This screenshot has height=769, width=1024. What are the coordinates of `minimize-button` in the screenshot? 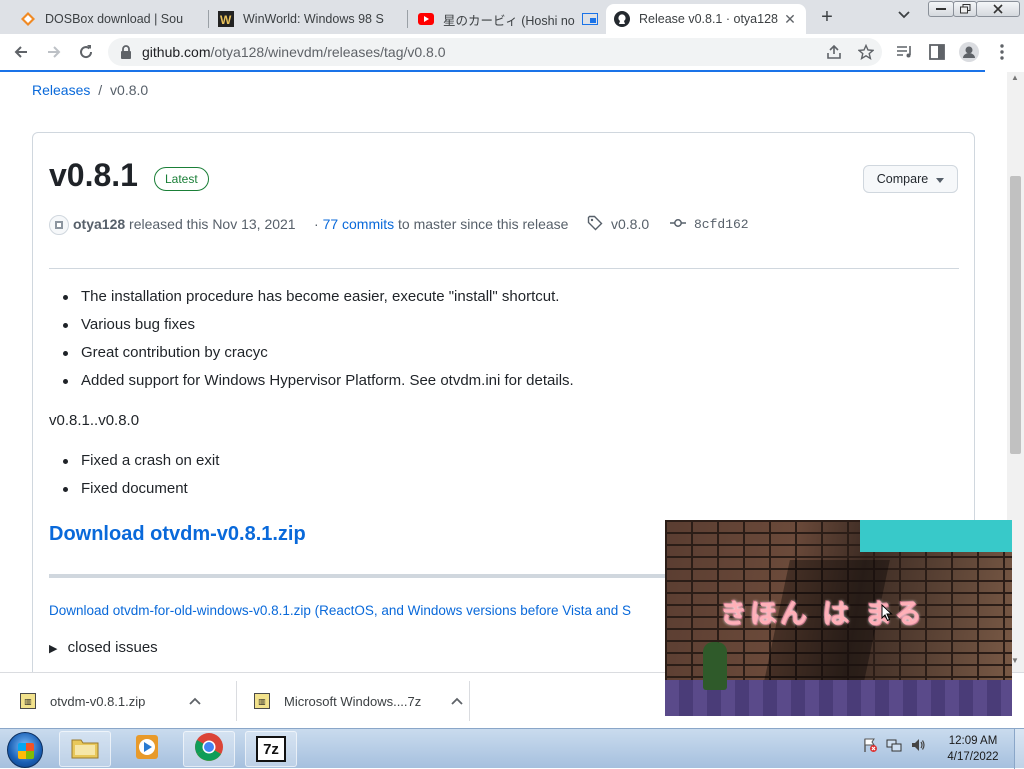 It's located at (941, 9).